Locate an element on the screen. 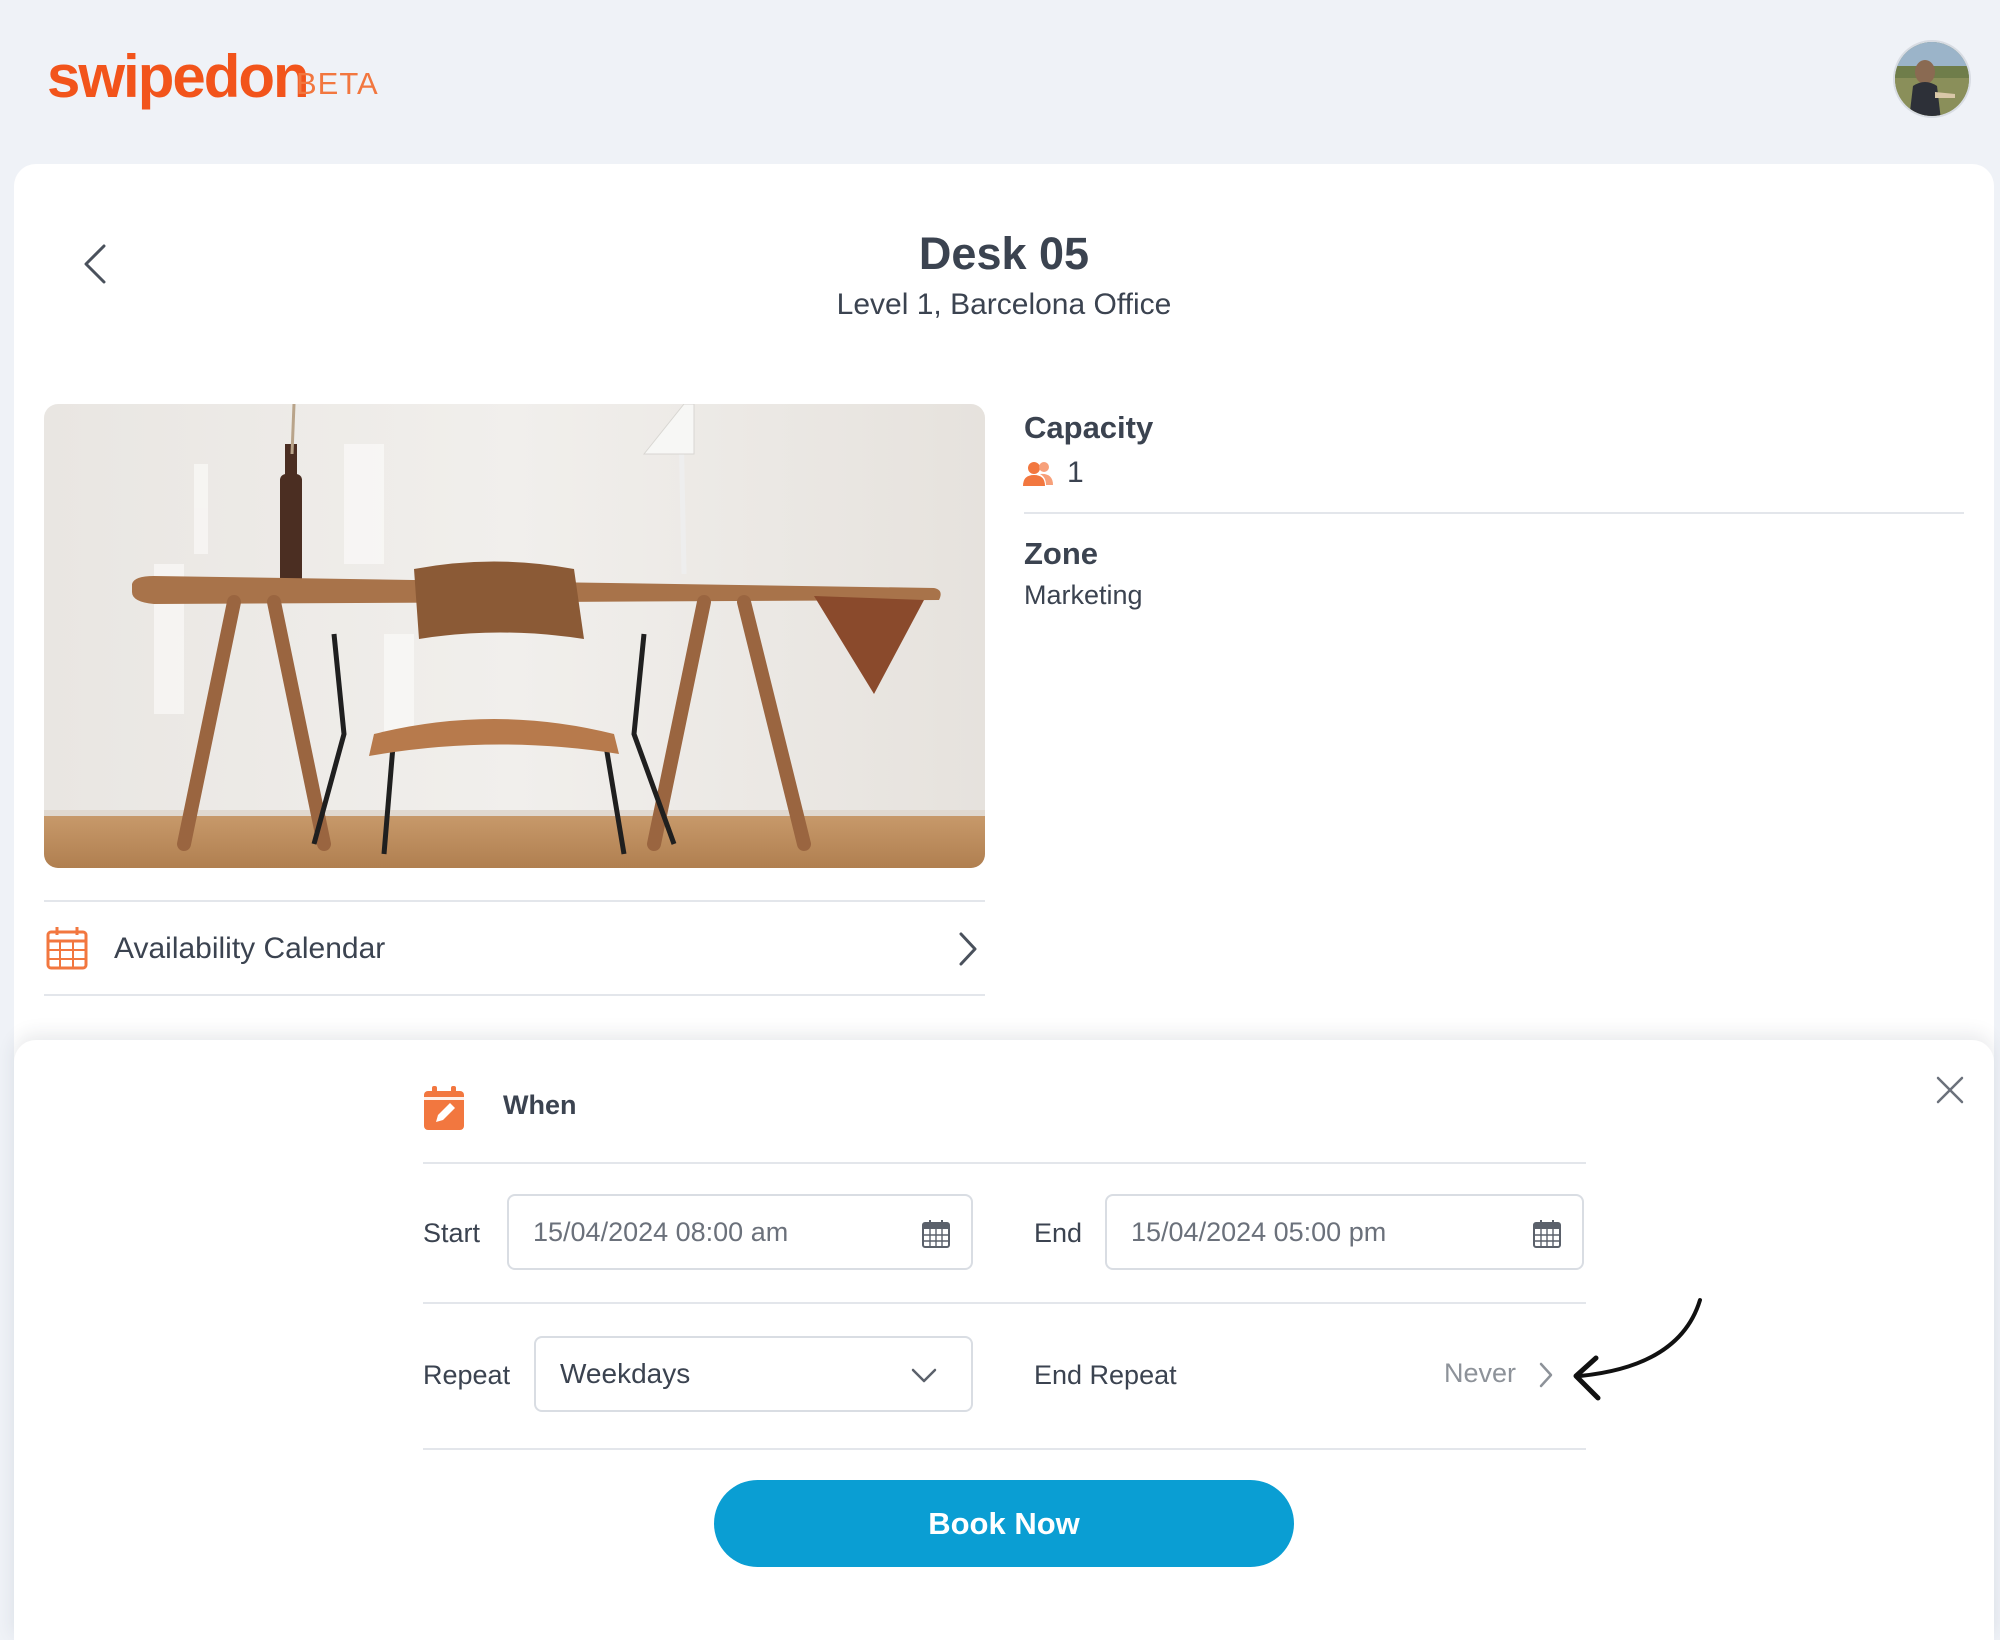 This screenshot has height=1640, width=2000. desk-photo is located at coordinates (514, 636).